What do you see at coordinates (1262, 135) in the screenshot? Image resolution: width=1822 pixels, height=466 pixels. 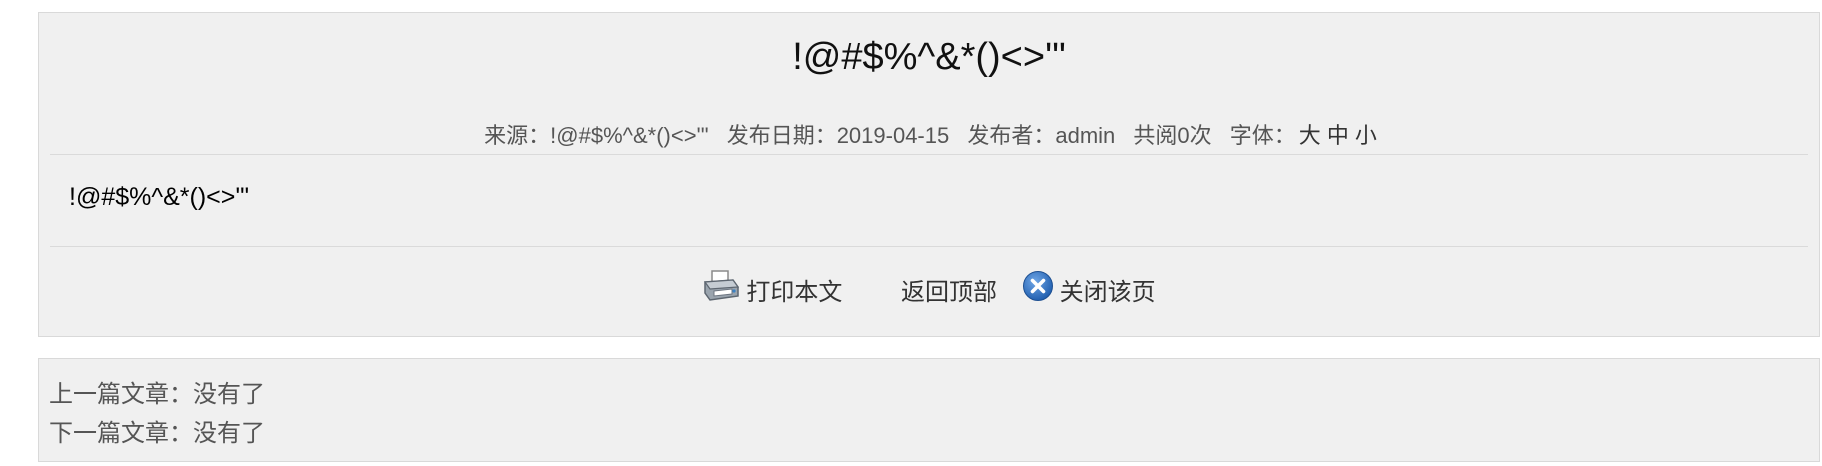 I see `font-size-label: 字体：` at bounding box center [1262, 135].